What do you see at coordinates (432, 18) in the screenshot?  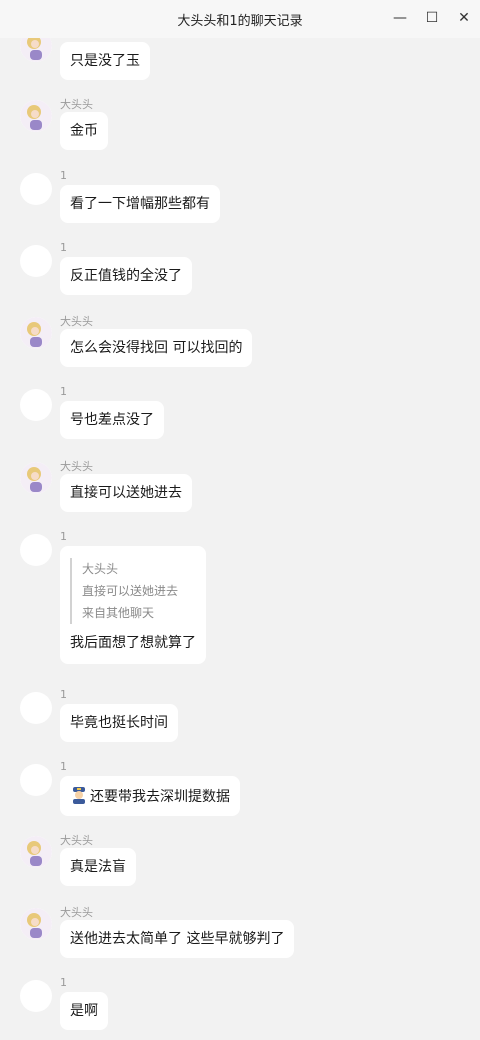 I see `maximize-button: ☐` at bounding box center [432, 18].